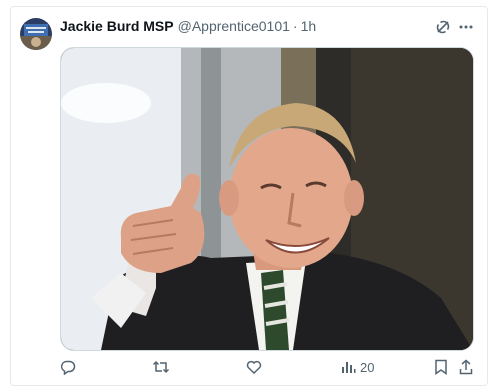 This screenshot has height=389, width=500. I want to click on tweet-header: Jackie Burd MSP @Apprentice0101 · 1h, so click(188, 26).